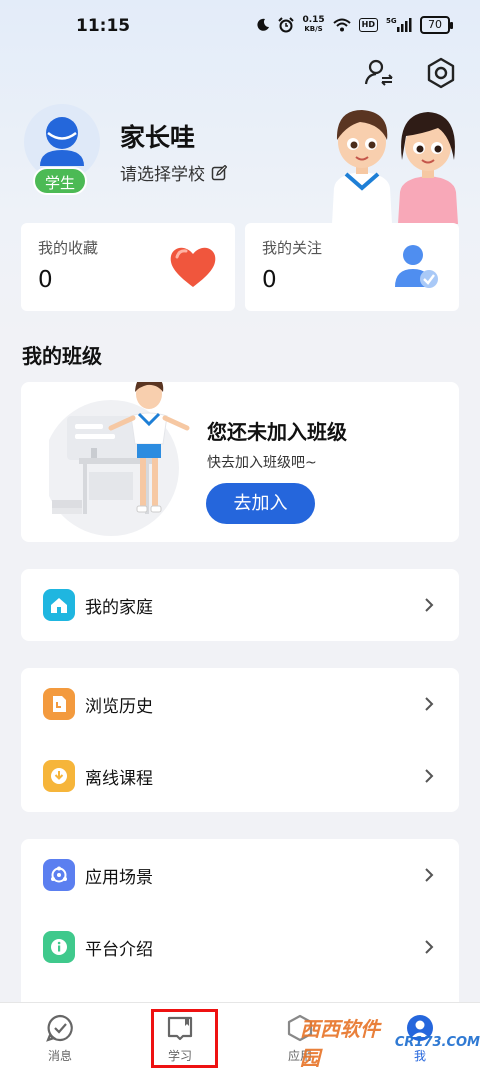 The image size is (480, 1072). What do you see at coordinates (263, 24) in the screenshot?
I see `moon-icon` at bounding box center [263, 24].